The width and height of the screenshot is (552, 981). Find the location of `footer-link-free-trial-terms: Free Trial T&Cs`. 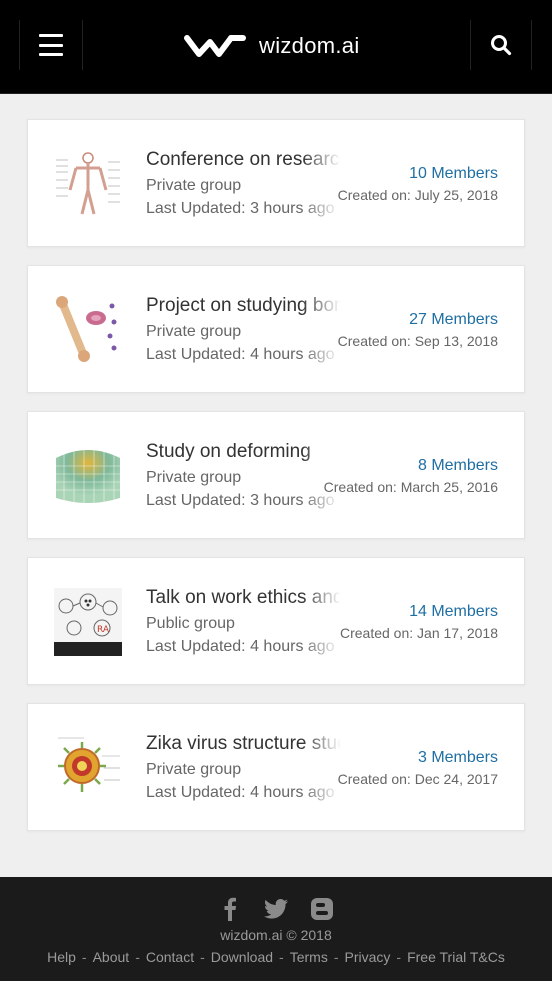

footer-link-free-trial-terms: Free Trial T&Cs is located at coordinates (456, 957).